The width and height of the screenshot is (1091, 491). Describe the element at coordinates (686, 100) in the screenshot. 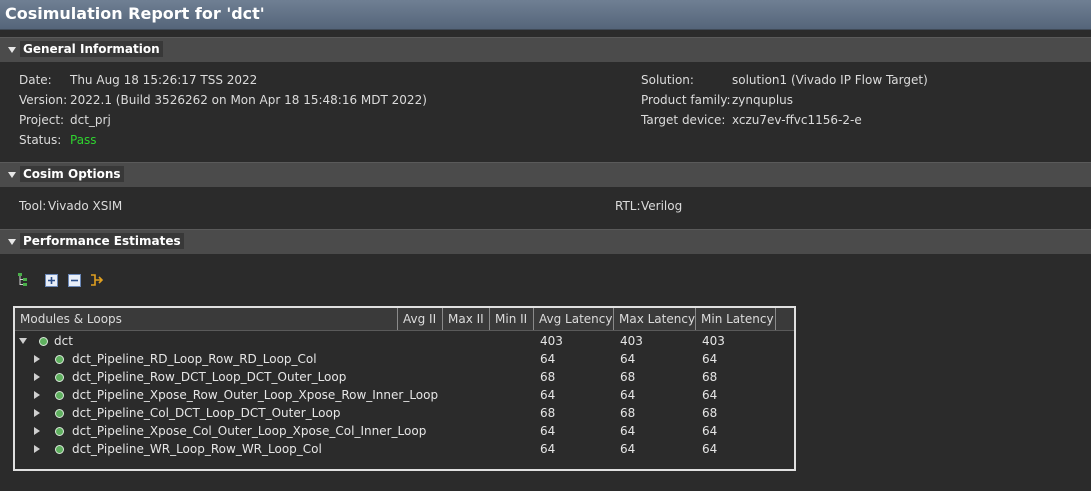

I see `product-family-label: Product family:` at that location.